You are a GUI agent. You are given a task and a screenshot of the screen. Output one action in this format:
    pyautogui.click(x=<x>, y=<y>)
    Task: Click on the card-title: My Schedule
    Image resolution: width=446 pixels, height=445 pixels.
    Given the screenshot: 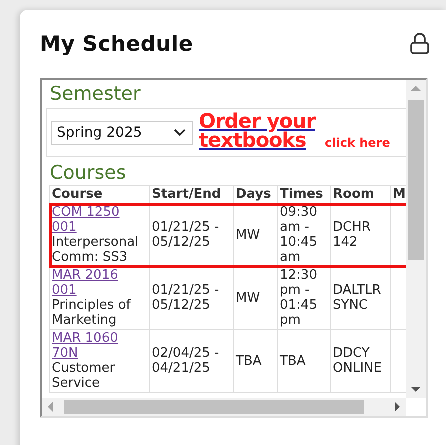 What is the action you would take?
    pyautogui.click(x=117, y=44)
    